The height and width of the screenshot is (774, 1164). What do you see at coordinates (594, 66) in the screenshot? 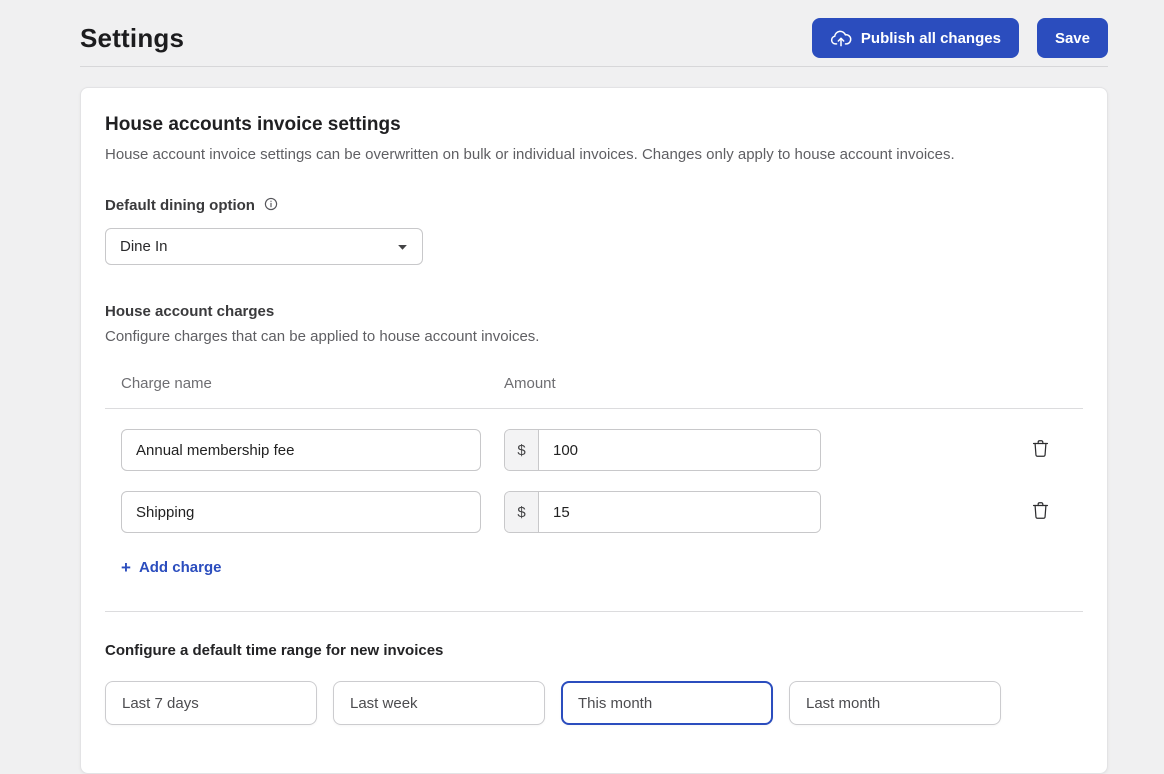
I see `header-divider` at bounding box center [594, 66].